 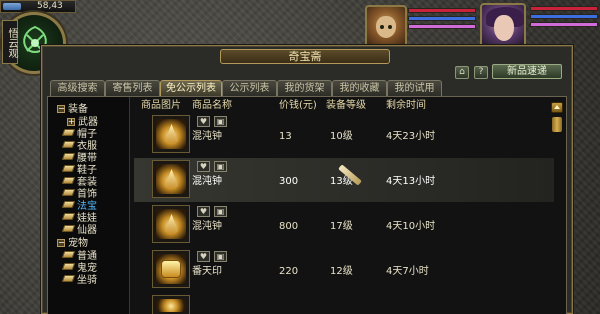 What do you see at coordinates (77, 88) in the screenshot?
I see `tab-advanced-search: 高级搜索` at bounding box center [77, 88].